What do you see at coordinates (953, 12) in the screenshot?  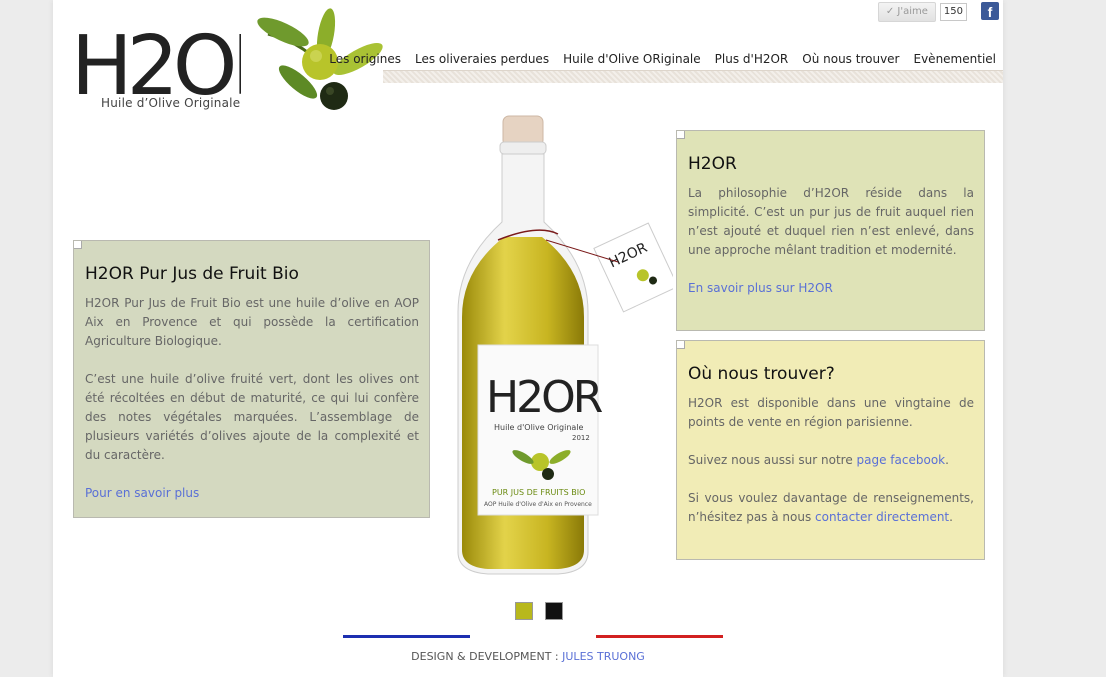 I see `like-count: 150` at bounding box center [953, 12].